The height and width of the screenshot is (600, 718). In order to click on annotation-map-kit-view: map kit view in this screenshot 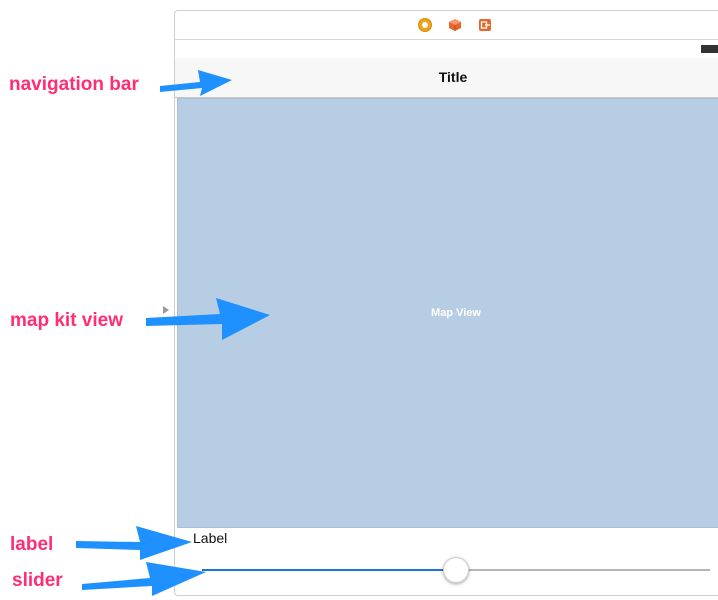, I will do `click(66, 320)`.